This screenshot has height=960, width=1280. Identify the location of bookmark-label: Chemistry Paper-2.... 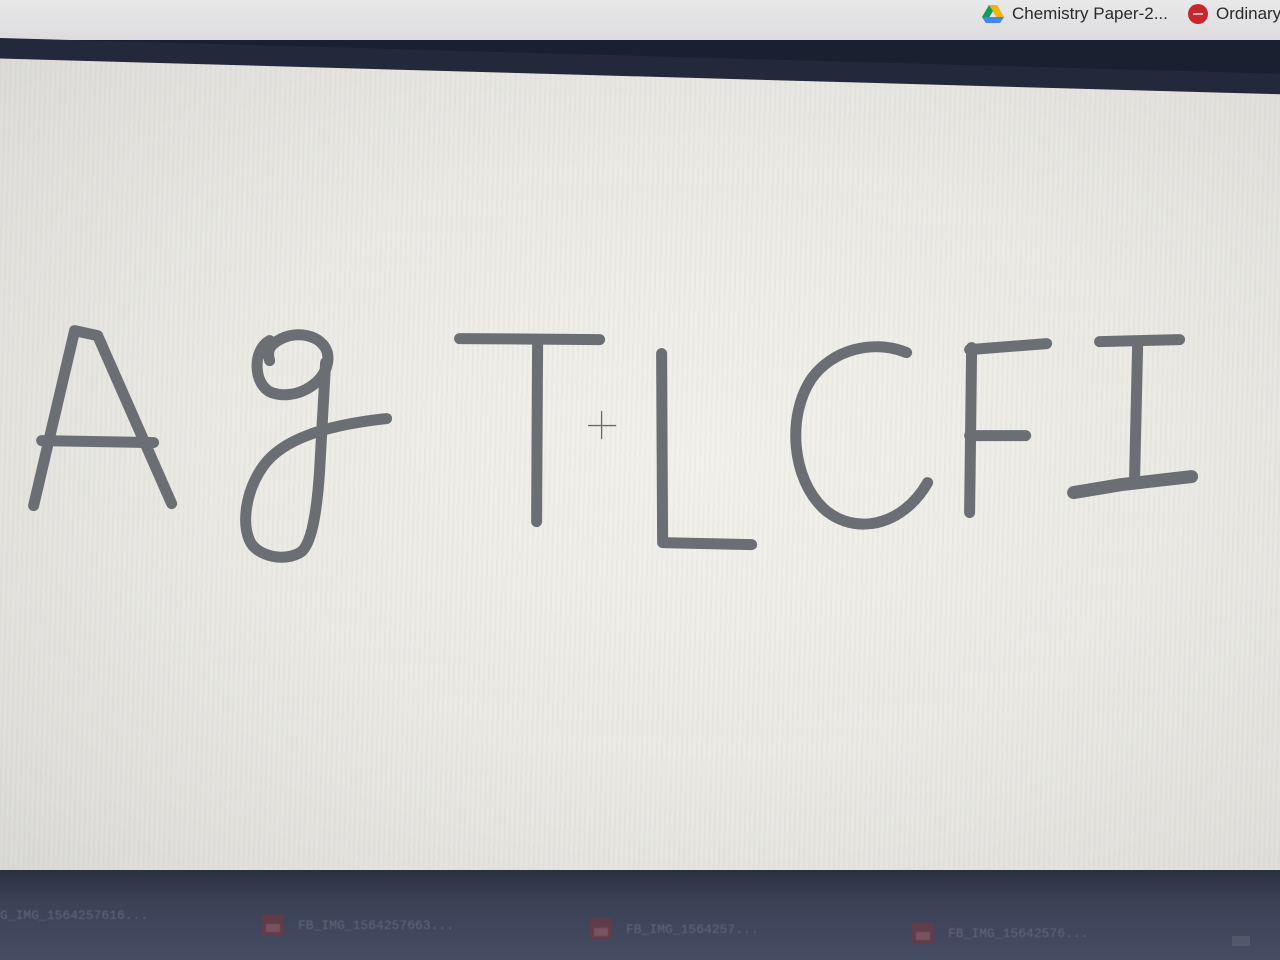
(1090, 13).